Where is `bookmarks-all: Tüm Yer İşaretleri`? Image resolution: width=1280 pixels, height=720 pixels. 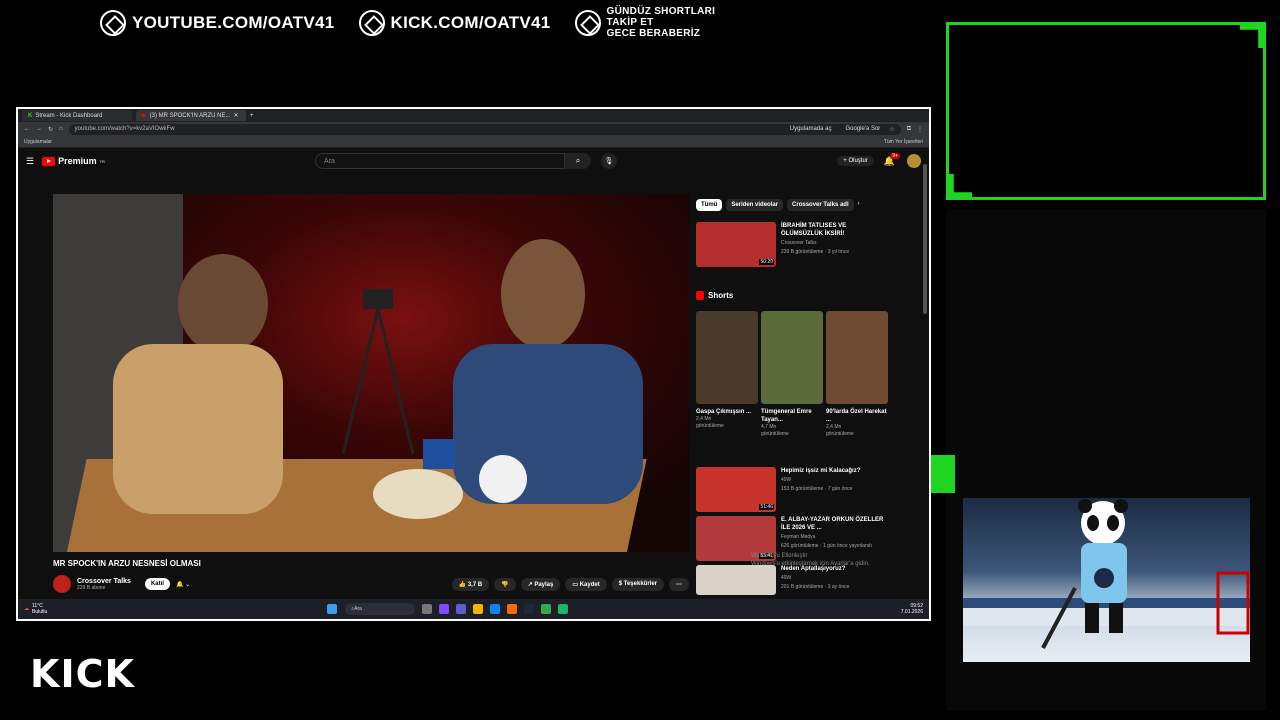 bookmarks-all: Tüm Yer İşaretleri is located at coordinates (903, 142).